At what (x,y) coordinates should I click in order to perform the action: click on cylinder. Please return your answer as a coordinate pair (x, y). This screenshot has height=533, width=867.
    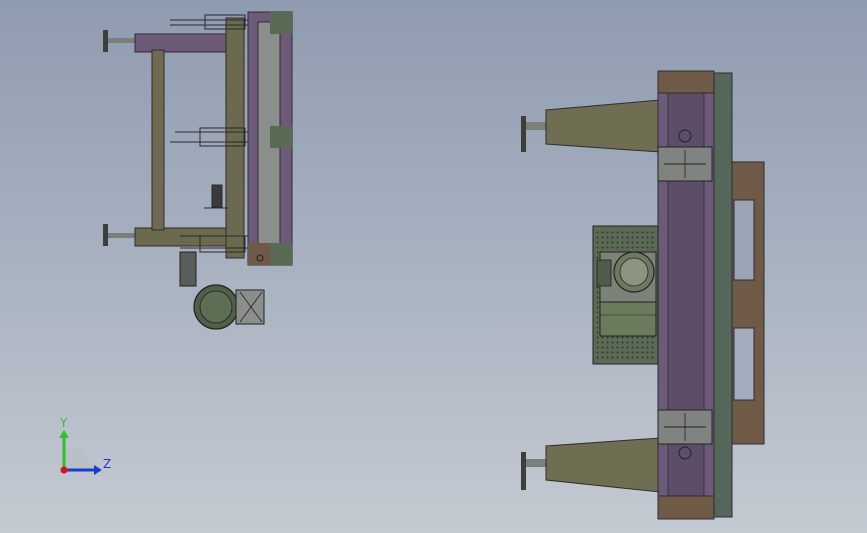
    Looking at the image, I should click on (188, 269).